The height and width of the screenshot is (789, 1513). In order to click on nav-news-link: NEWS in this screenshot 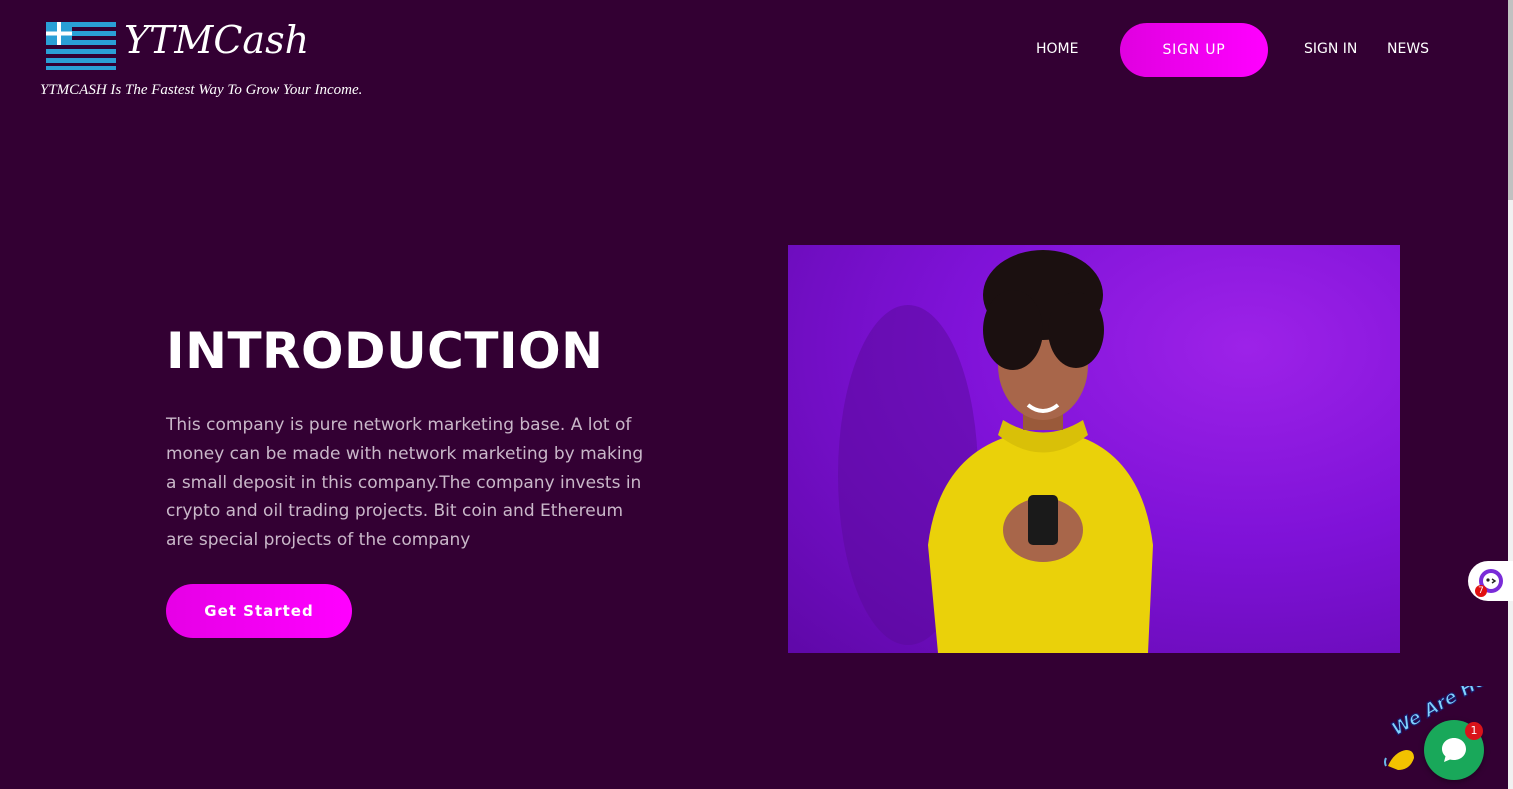, I will do `click(1408, 49)`.